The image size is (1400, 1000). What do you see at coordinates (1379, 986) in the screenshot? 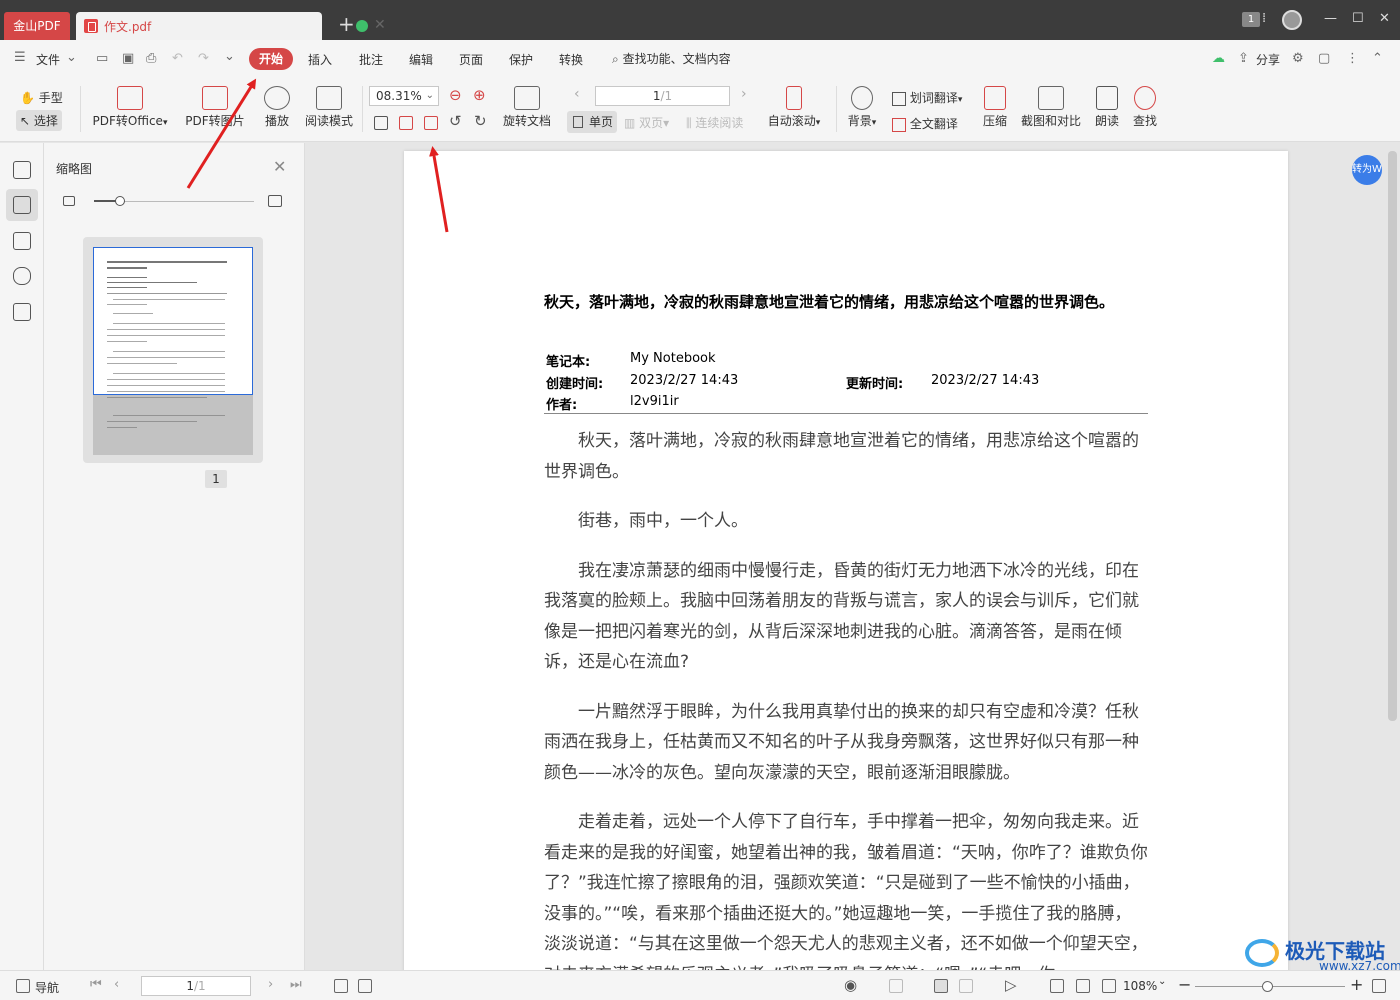
I see `fullscreen-icon` at bounding box center [1379, 986].